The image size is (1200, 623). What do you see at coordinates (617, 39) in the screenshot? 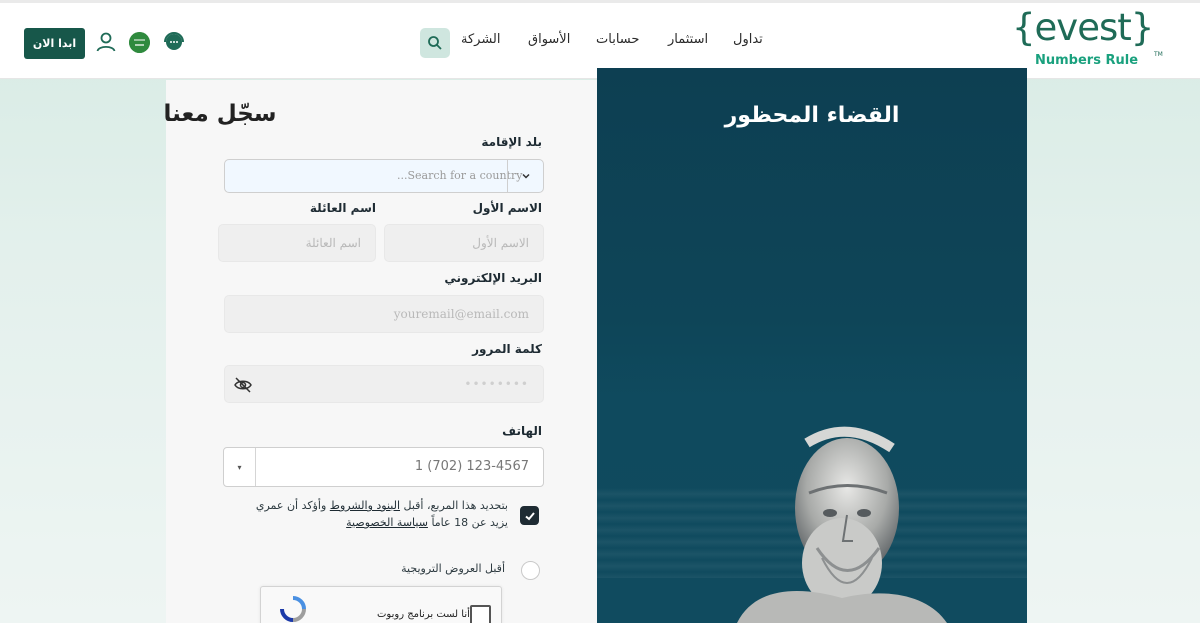
I see `nav-accounts: حسابات` at bounding box center [617, 39].